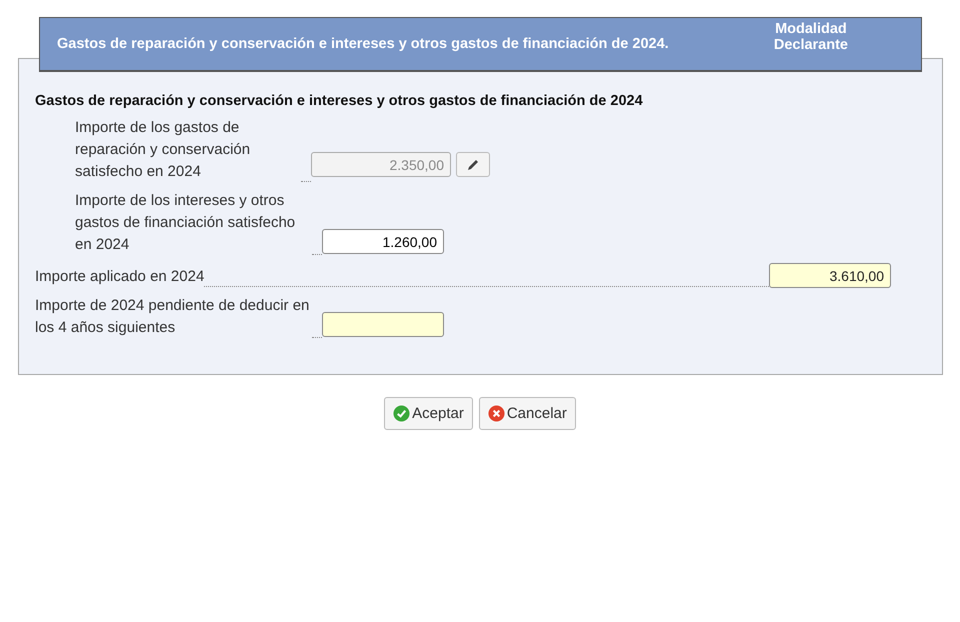  Describe the element at coordinates (383, 324) in the screenshot. I see `amount-field` at that location.